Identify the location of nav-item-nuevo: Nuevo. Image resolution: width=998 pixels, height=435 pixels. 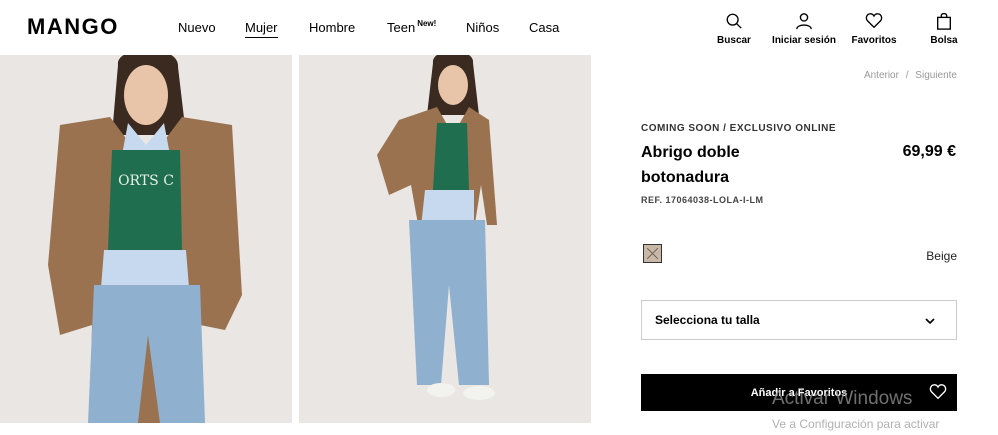
(197, 27).